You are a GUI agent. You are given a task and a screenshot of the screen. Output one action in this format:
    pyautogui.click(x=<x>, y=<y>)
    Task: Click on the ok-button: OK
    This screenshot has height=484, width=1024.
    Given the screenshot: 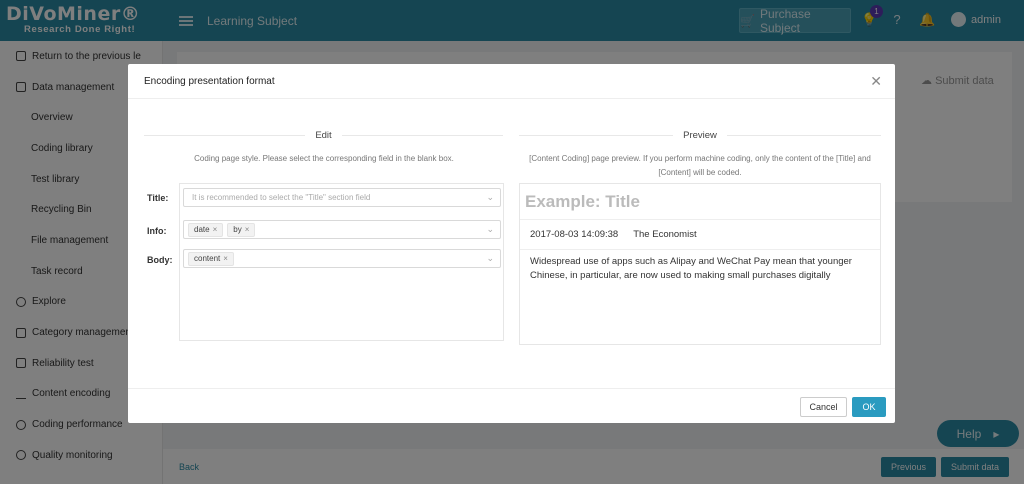 What is the action you would take?
    pyautogui.click(x=869, y=407)
    